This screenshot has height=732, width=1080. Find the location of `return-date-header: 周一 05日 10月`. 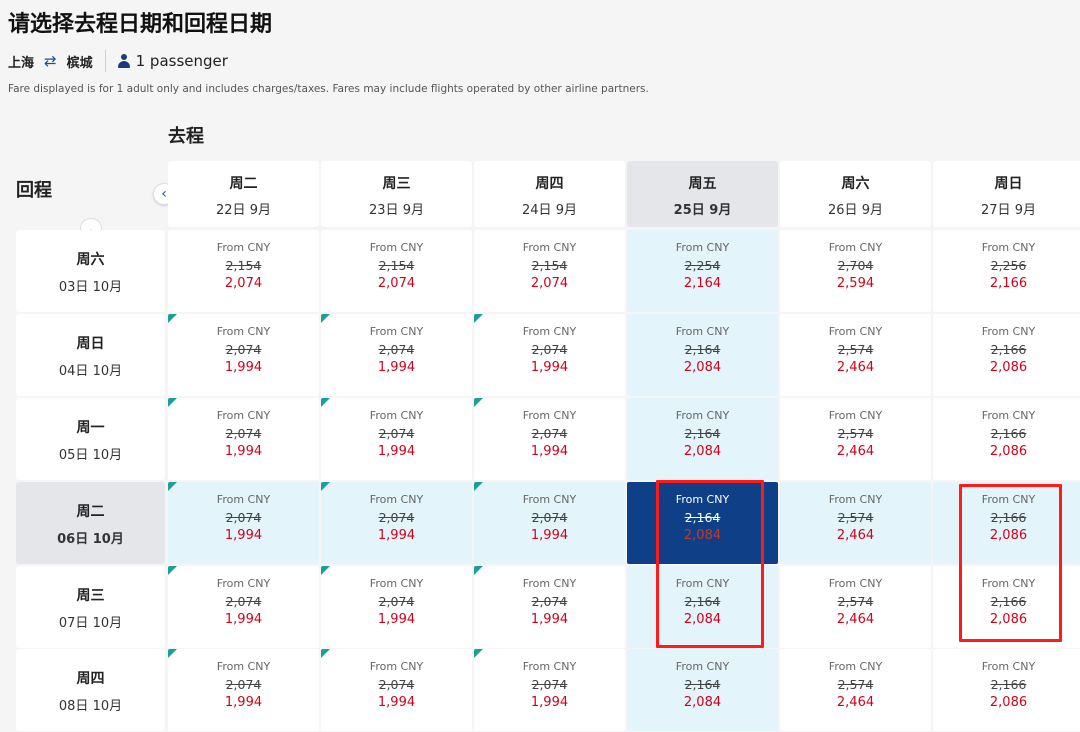

return-date-header: 周一 05日 10月 is located at coordinates (90, 439).